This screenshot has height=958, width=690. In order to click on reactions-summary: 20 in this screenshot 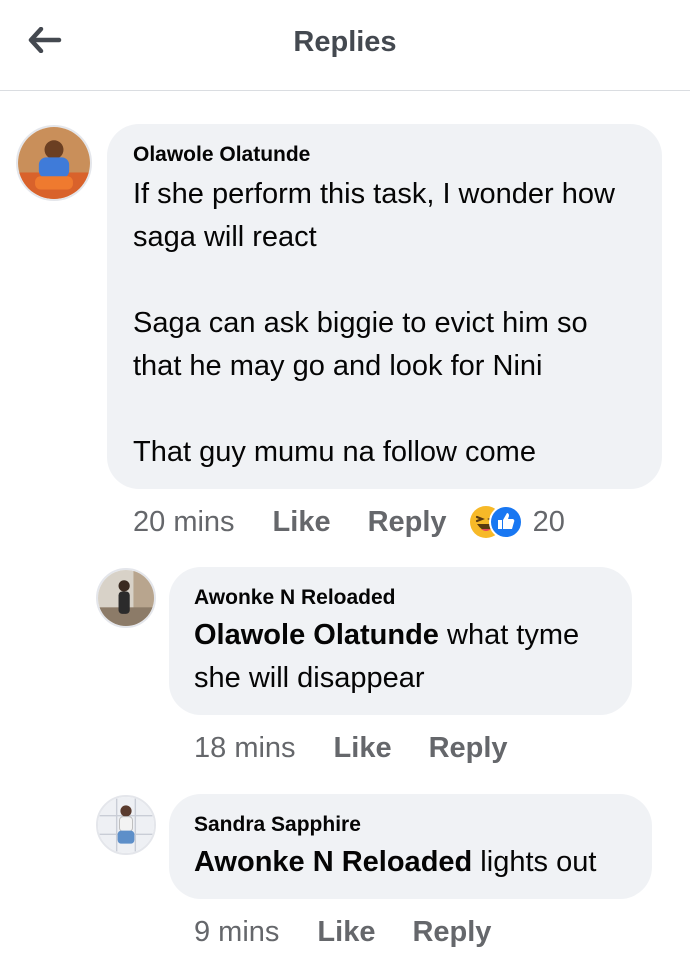, I will do `click(517, 522)`.